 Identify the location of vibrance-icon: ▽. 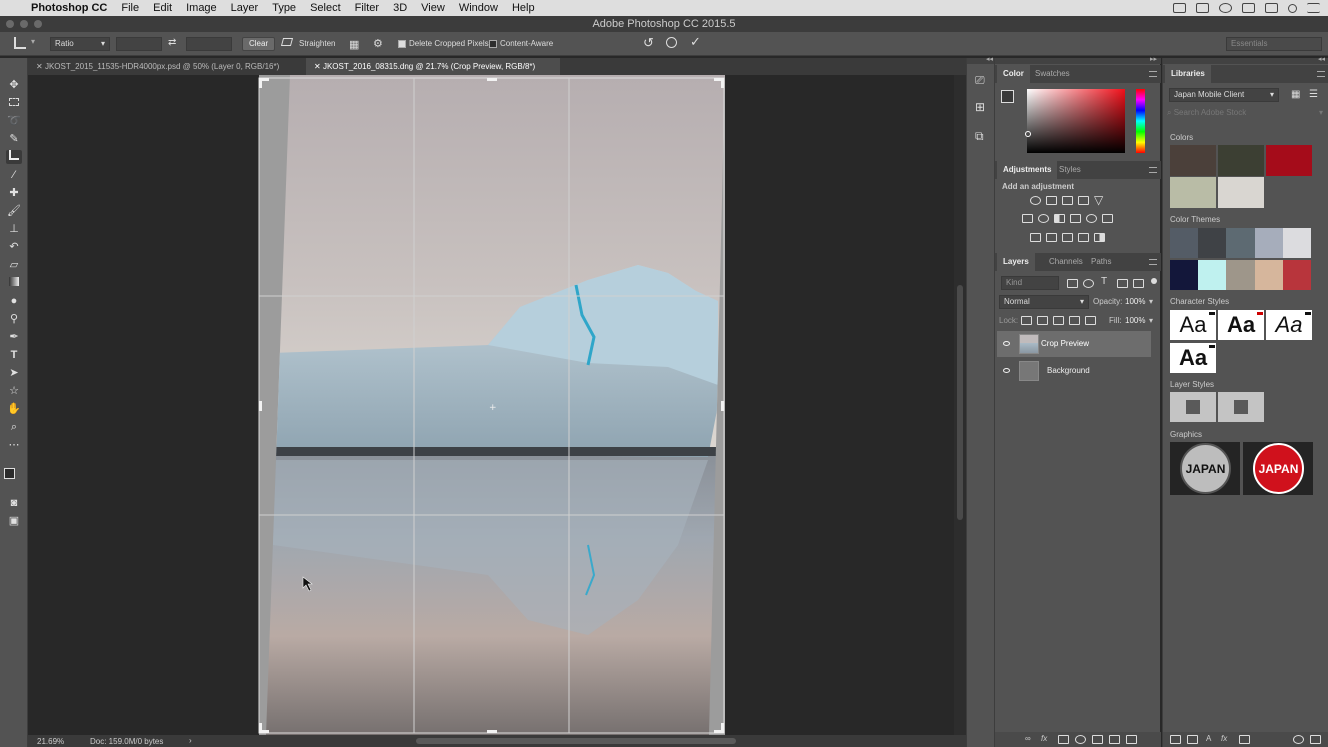
(1098, 200).